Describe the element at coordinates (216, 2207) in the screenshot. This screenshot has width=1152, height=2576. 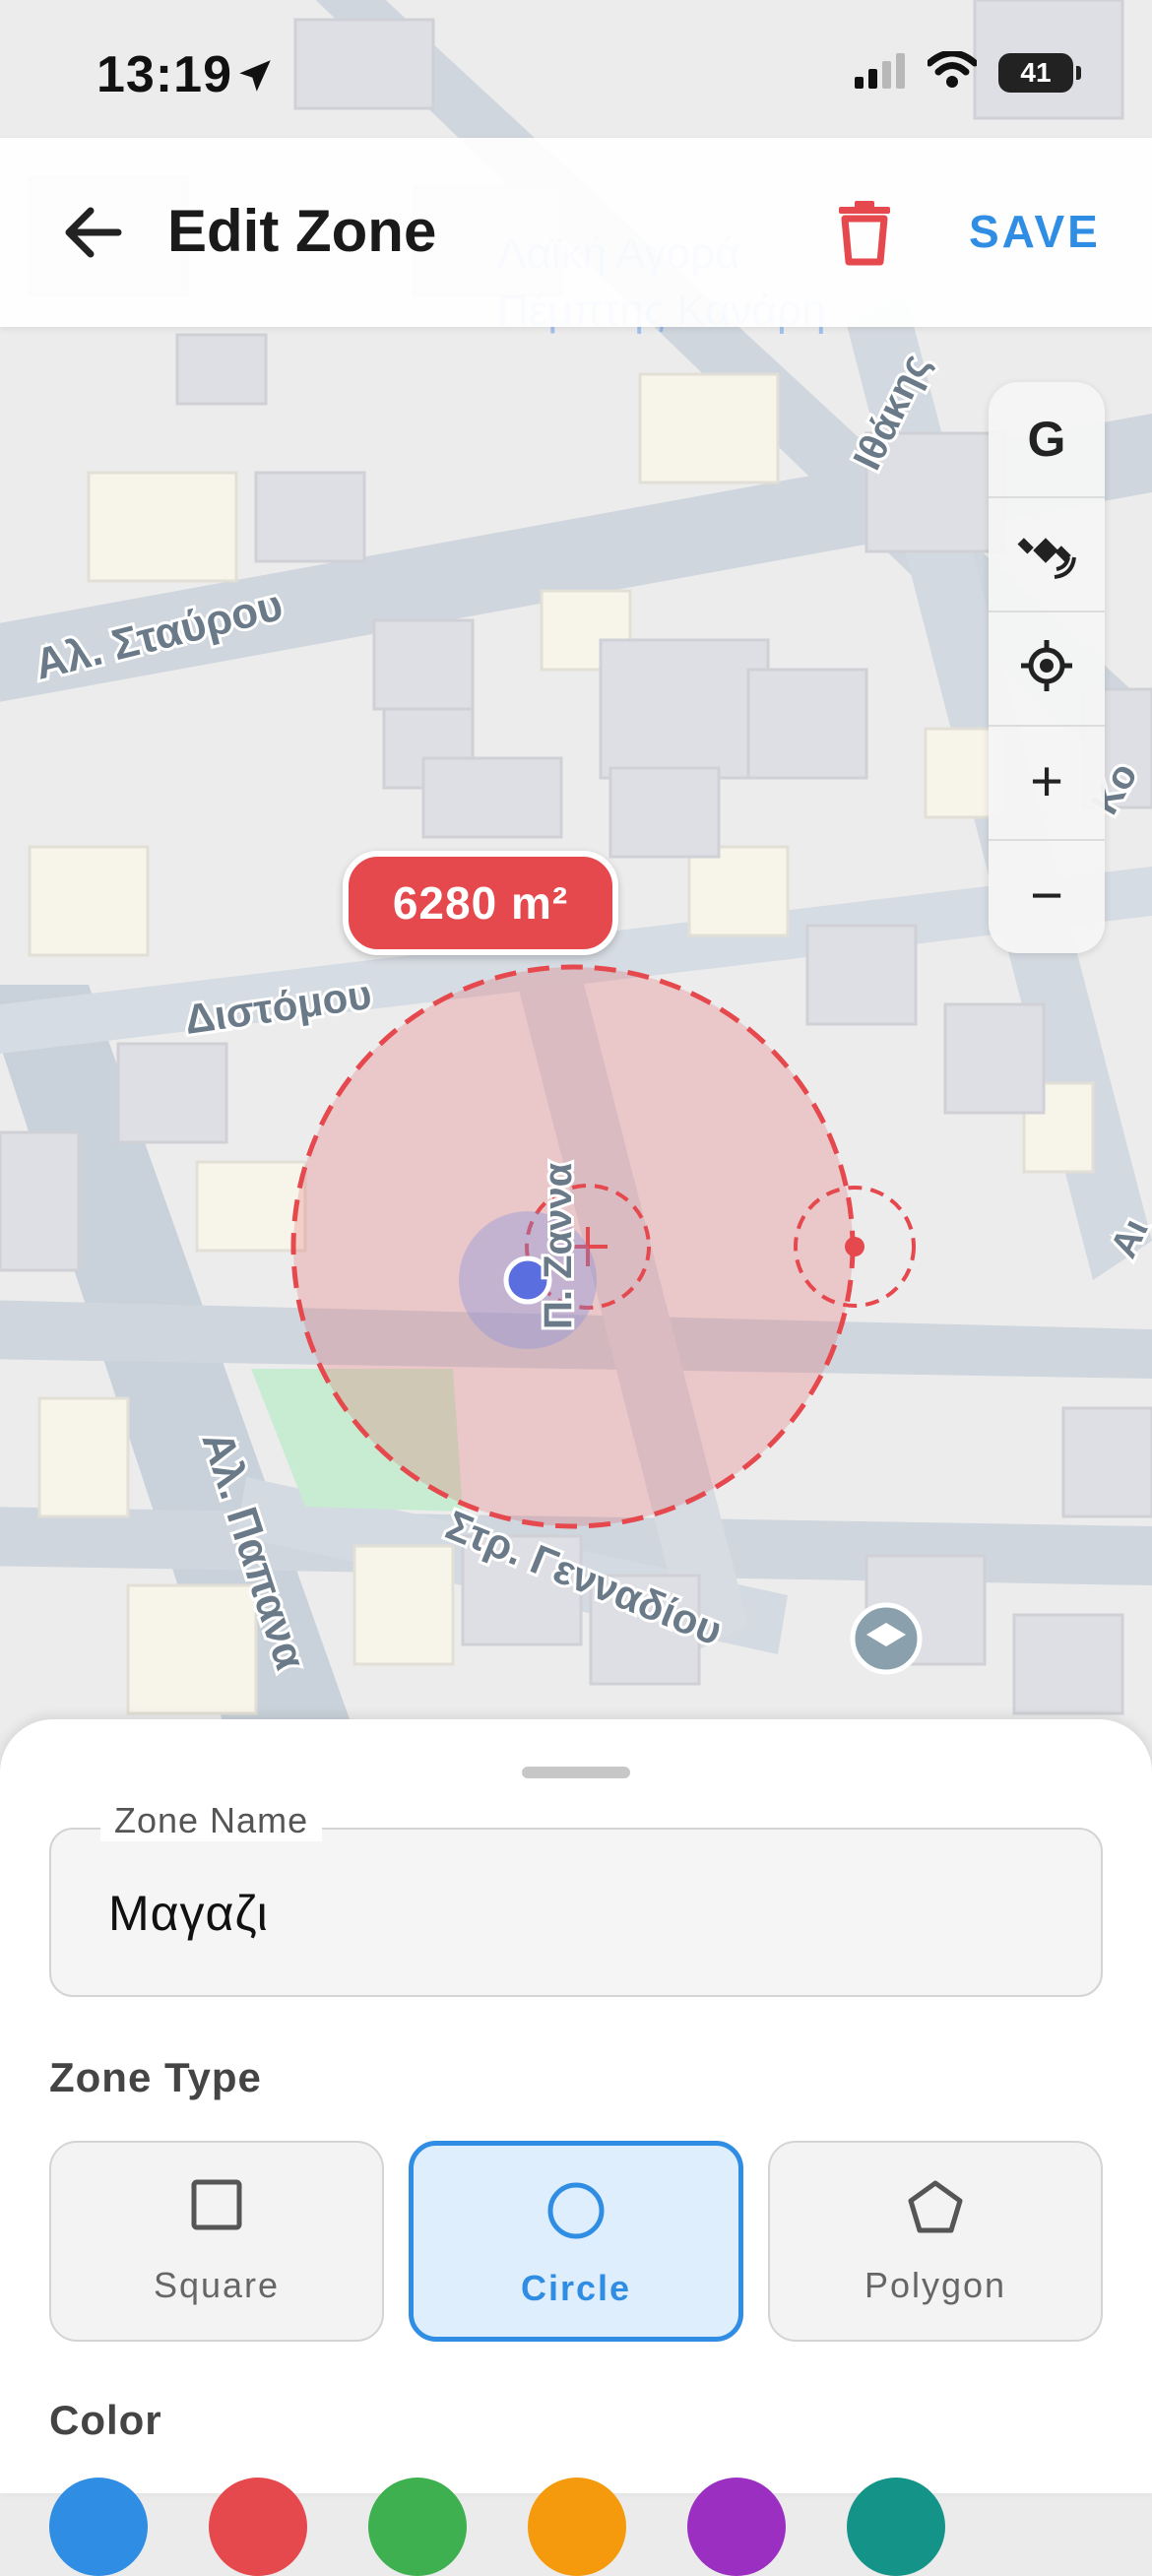
I see `square-icon` at that location.